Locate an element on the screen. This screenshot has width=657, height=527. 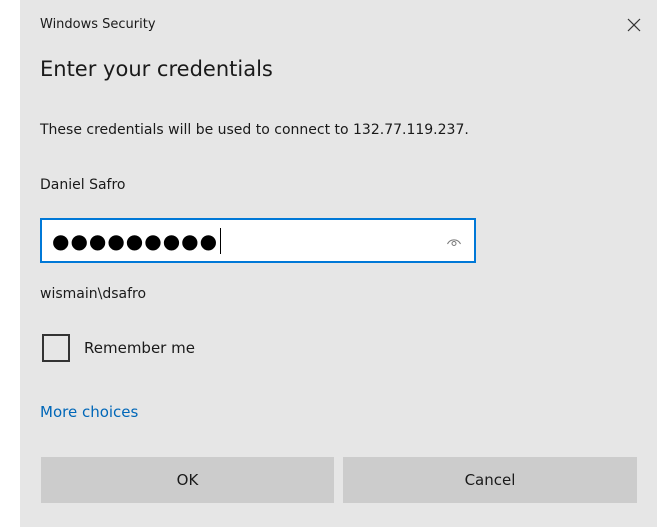
close-icon is located at coordinates (634, 25).